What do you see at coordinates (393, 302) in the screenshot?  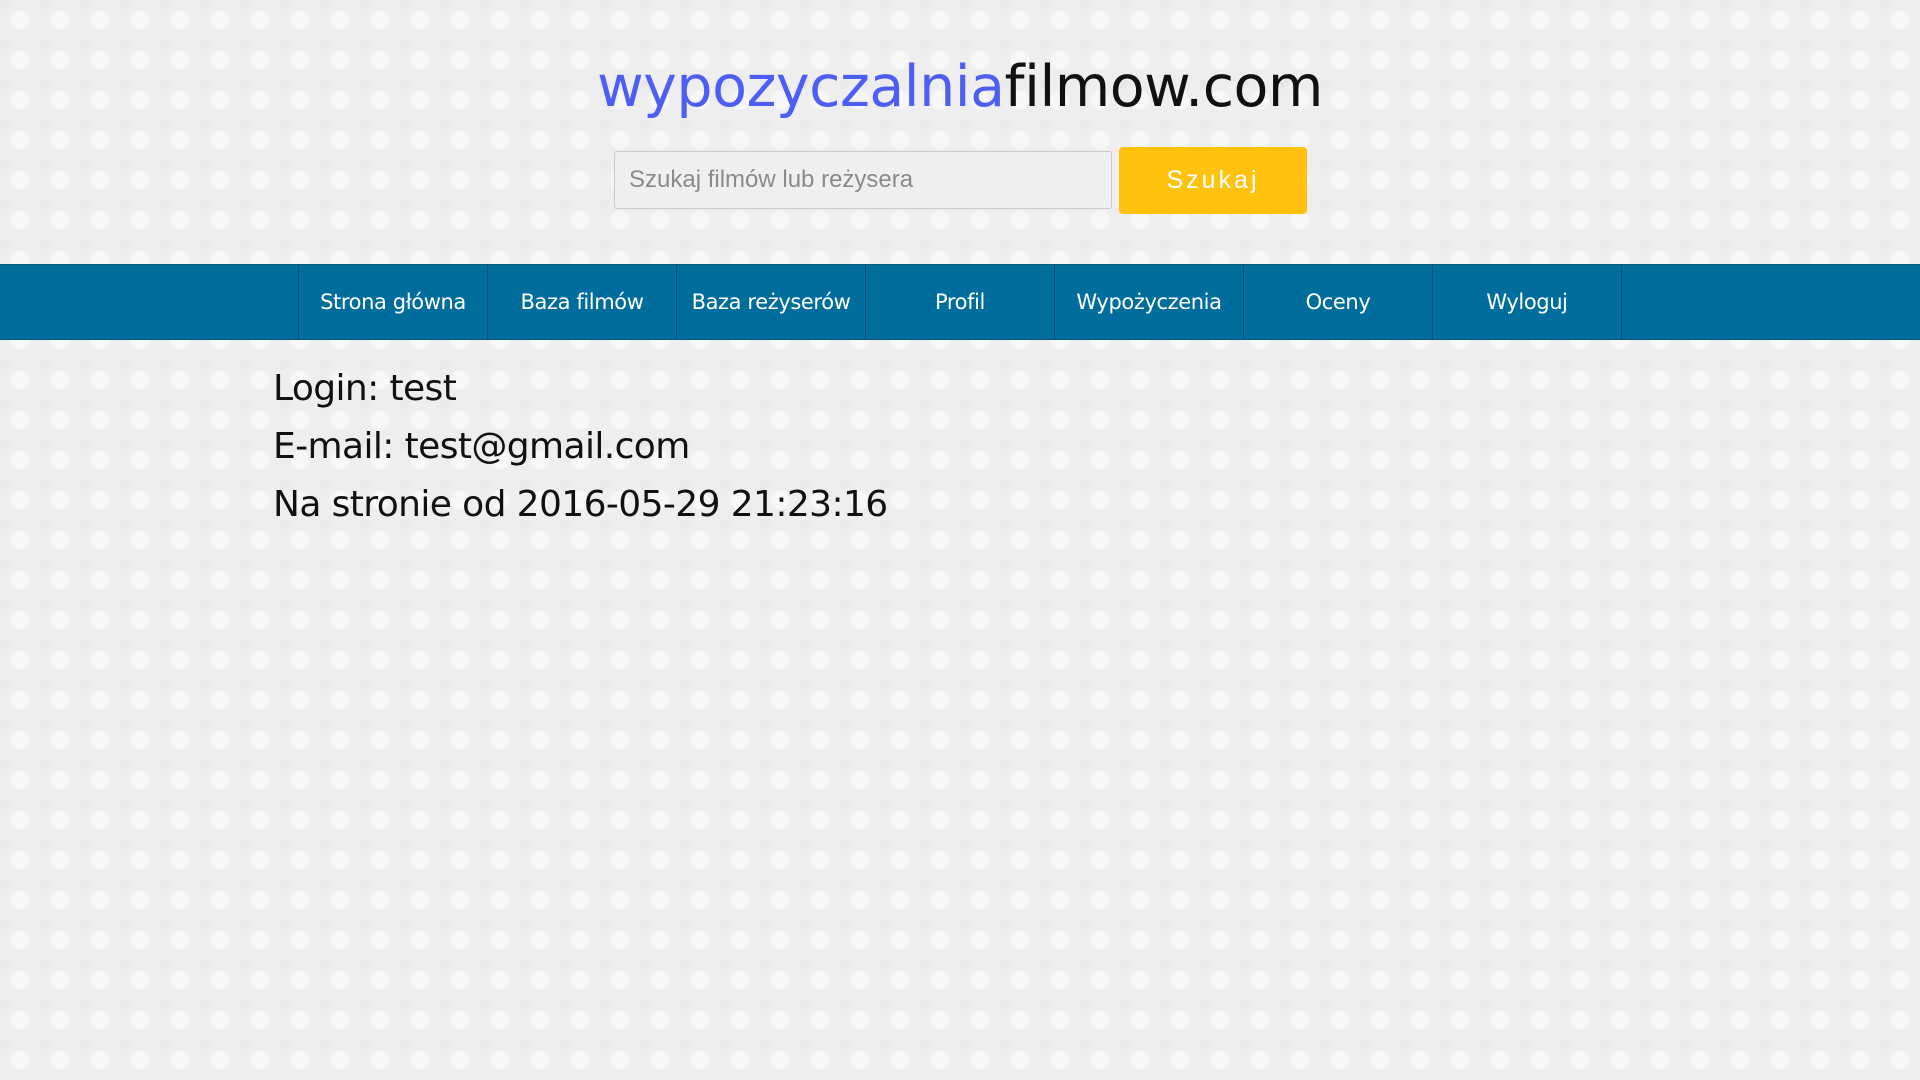 I see `nav-item-home: Strona główna` at bounding box center [393, 302].